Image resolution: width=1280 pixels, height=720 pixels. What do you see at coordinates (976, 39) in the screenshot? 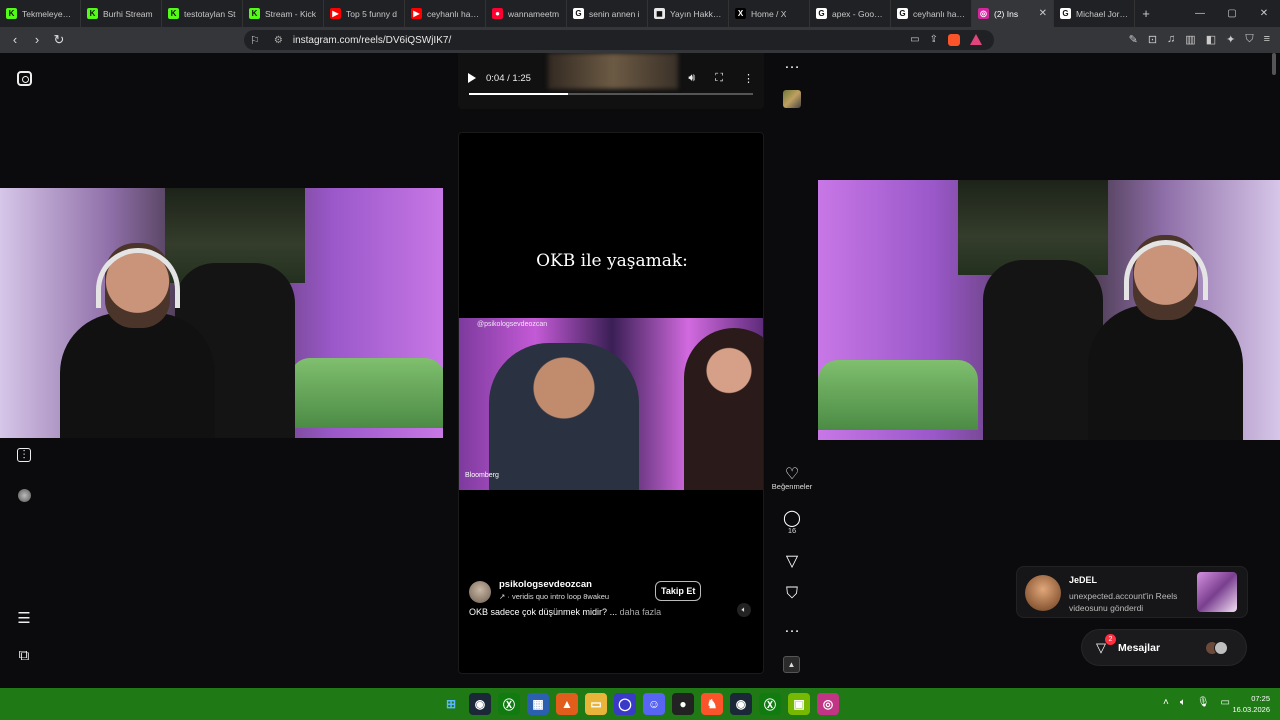
I see `brave-rewards-icon` at bounding box center [976, 39].